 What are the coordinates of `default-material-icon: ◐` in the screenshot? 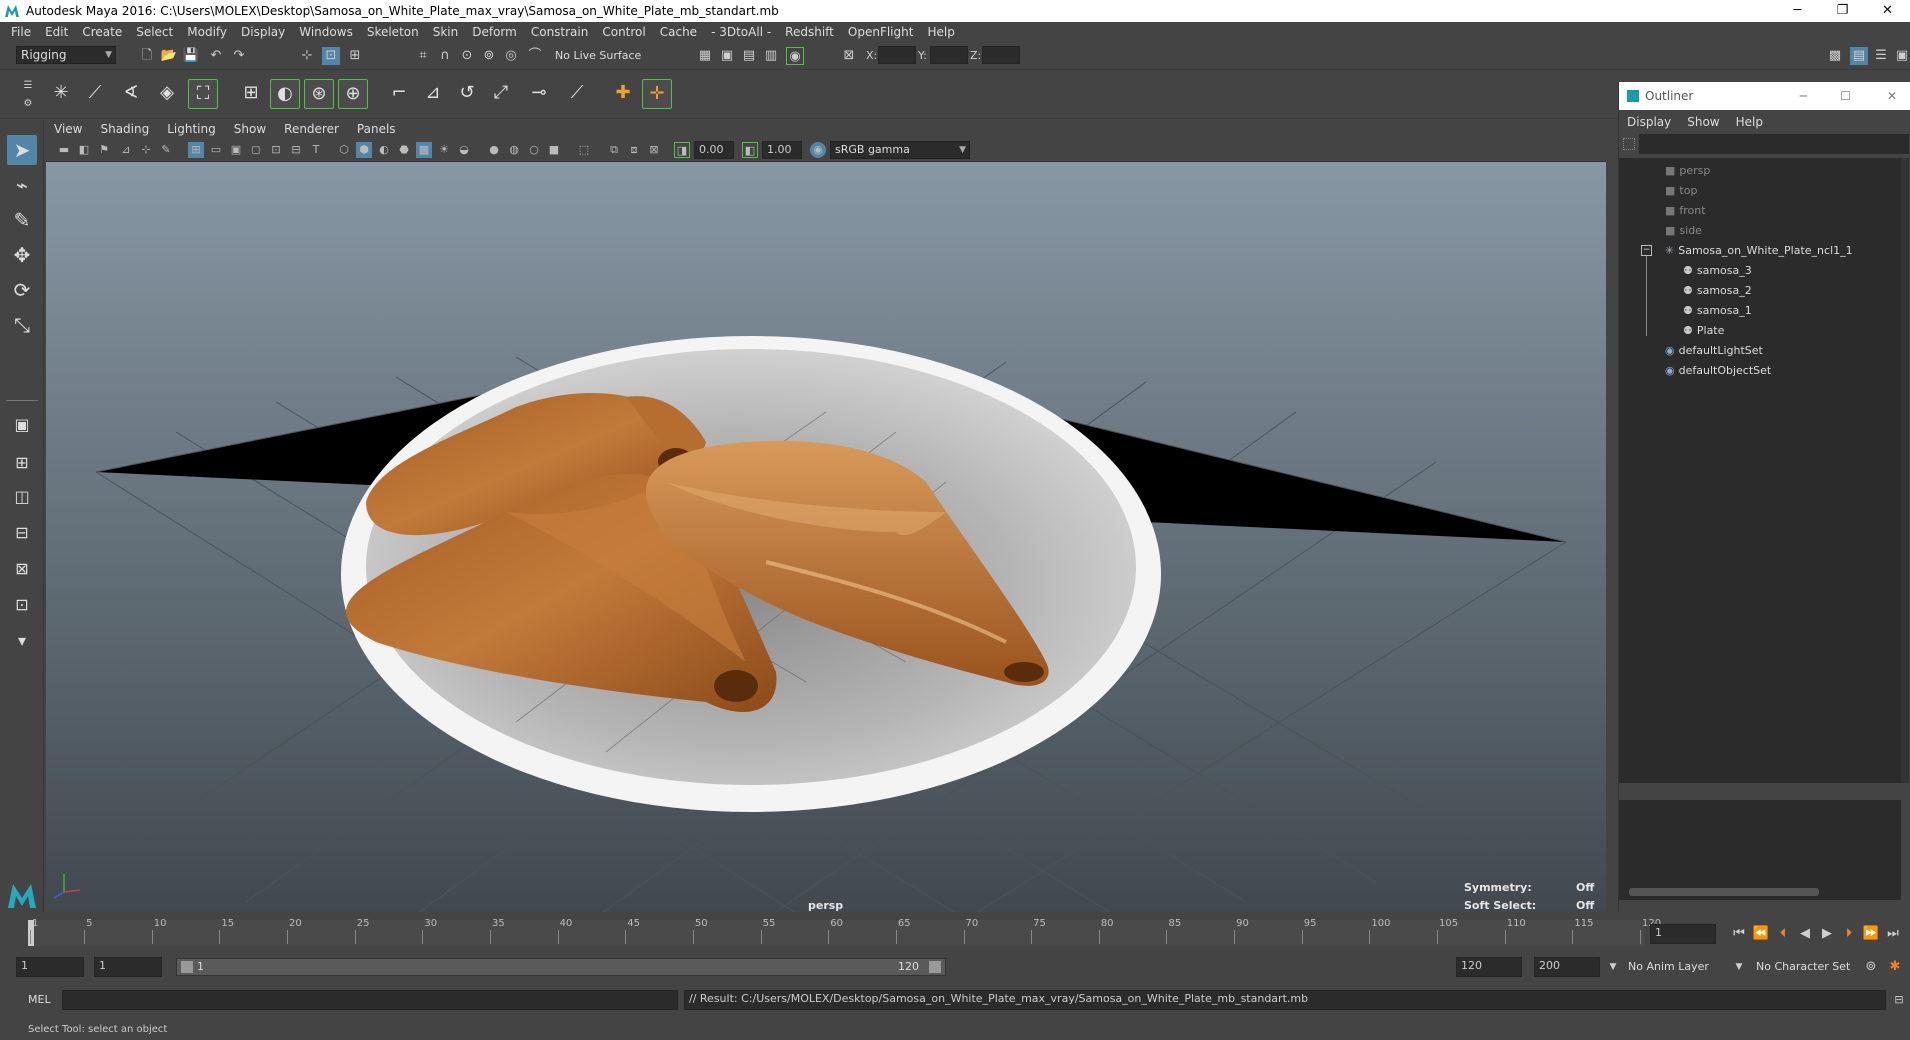 It's located at (384, 150).